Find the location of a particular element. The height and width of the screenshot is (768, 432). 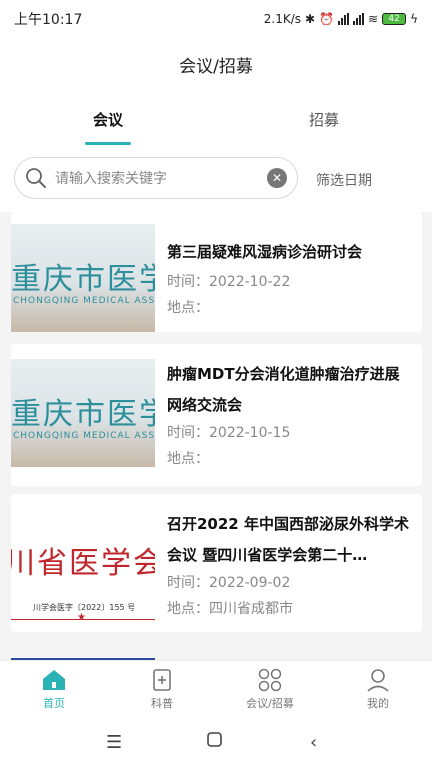

meeting-time: 时间：2022-10-15 is located at coordinates (229, 433).